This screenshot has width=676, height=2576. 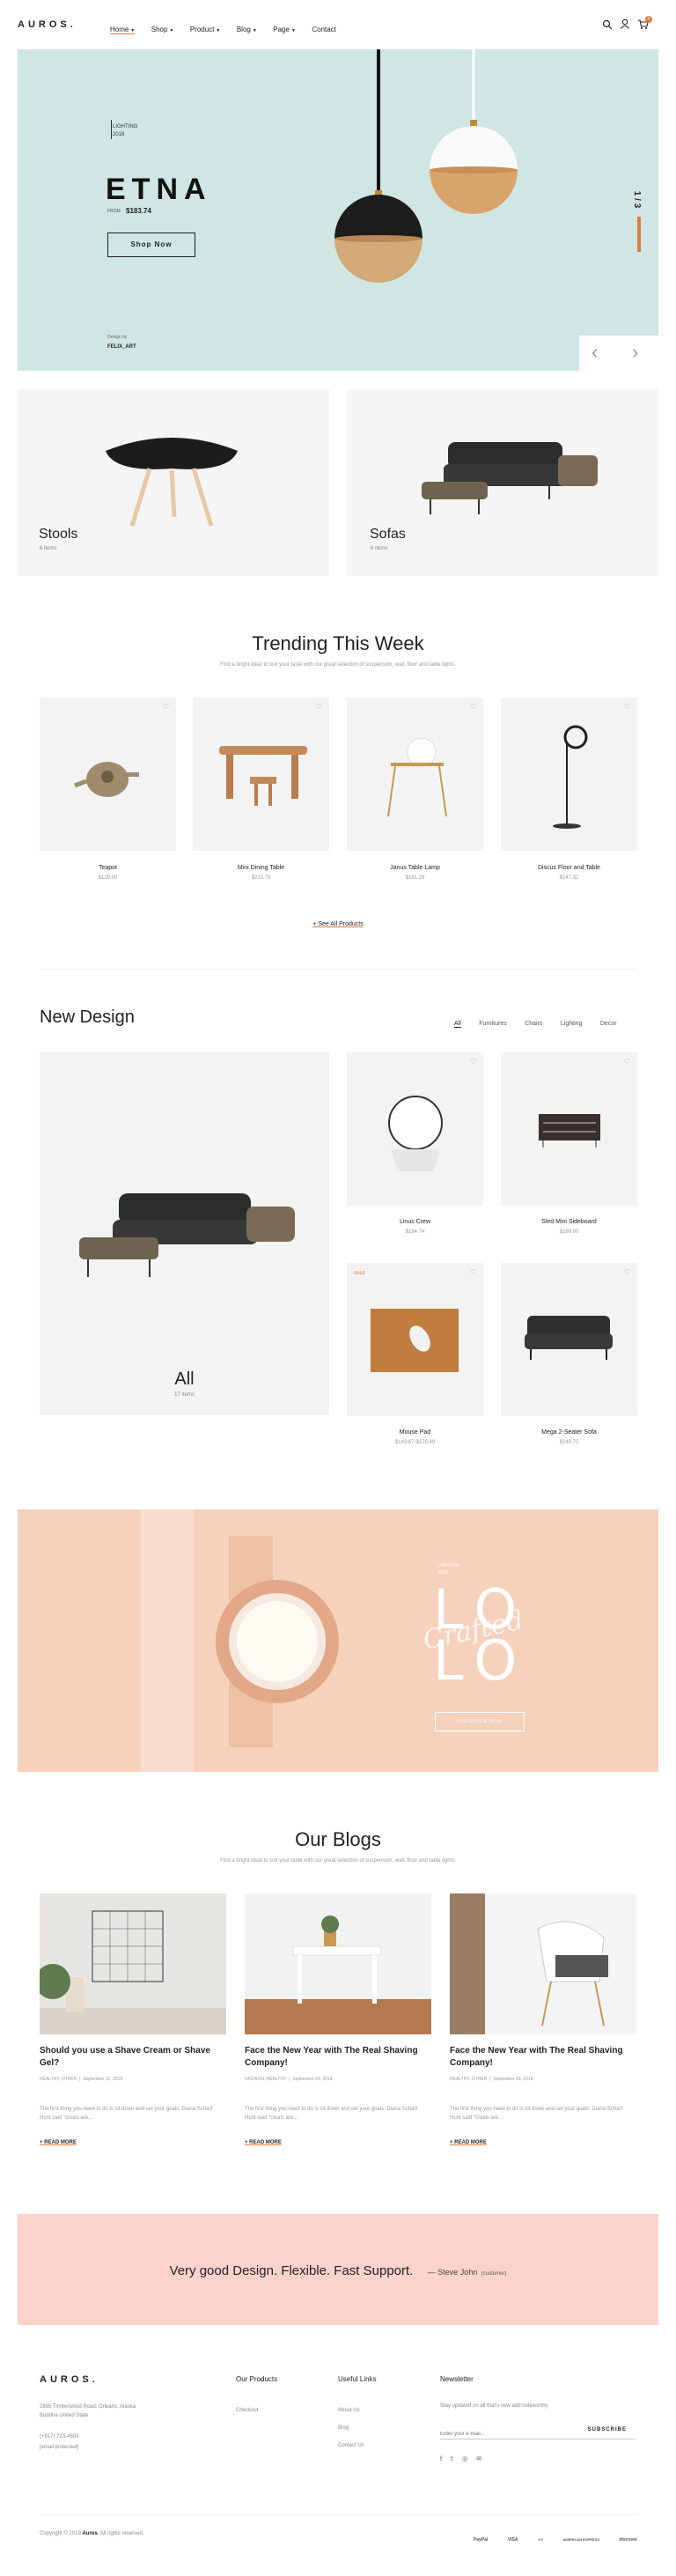 What do you see at coordinates (338, 924) in the screenshot?
I see `see-all-products-link: + See All Products` at bounding box center [338, 924].